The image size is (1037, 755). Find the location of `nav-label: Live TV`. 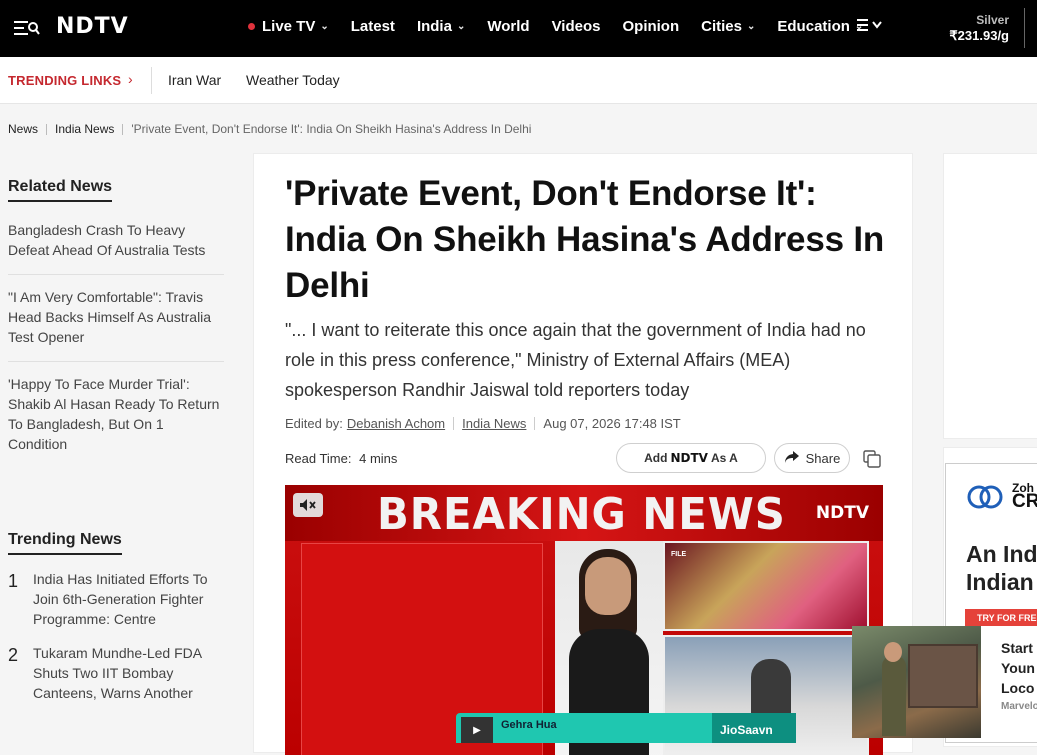

nav-label: Live TV is located at coordinates (289, 26).